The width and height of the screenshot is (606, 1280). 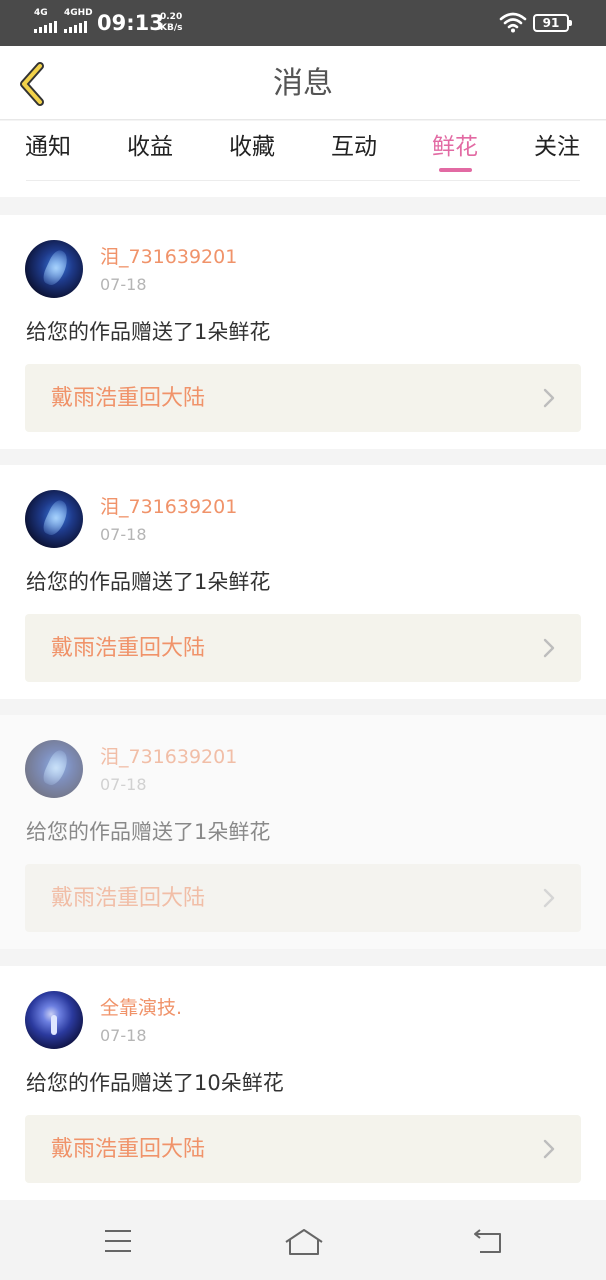 I want to click on wifi-icon, so click(x=513, y=22).